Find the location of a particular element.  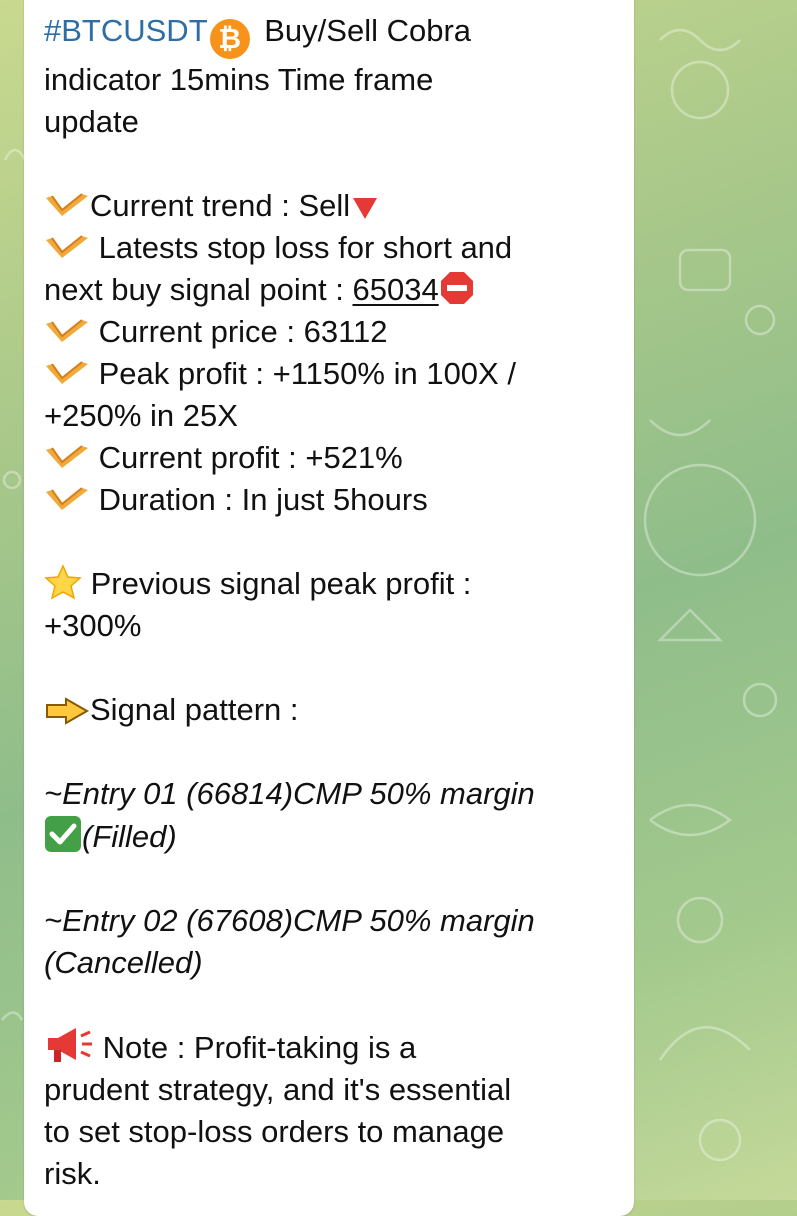

stoploss-text-1: Latests stop loss for short and is located at coordinates (301, 247).